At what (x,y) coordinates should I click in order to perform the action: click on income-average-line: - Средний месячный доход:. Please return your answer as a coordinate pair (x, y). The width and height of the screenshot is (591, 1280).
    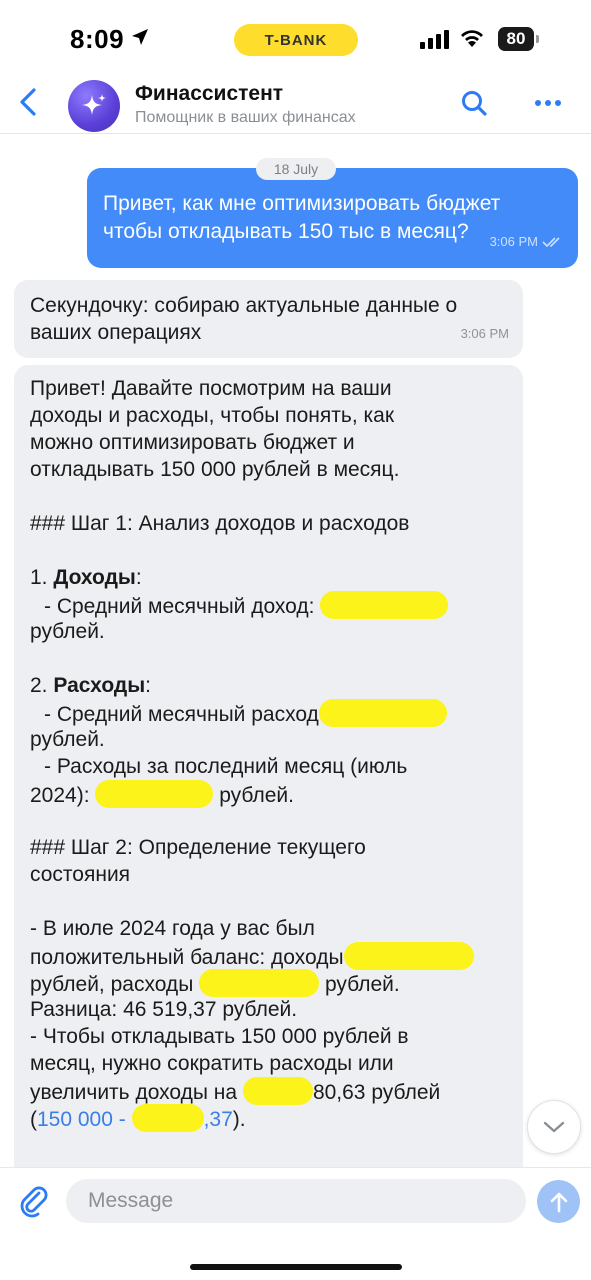
    Looking at the image, I should click on (268, 605).